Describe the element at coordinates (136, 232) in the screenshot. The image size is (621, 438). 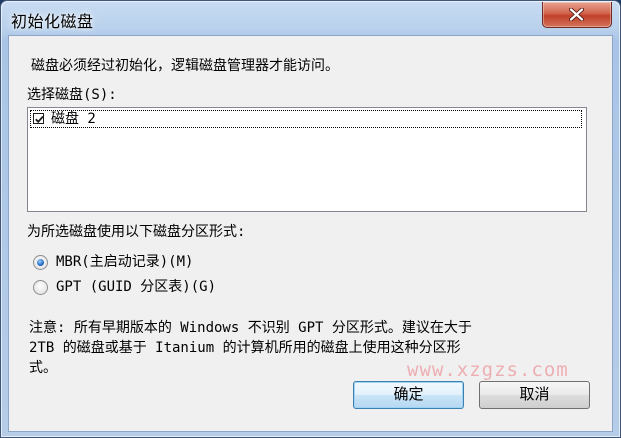
I see `partition-style-label: 为所选磁盘使用以下磁盘分区形式:` at that location.